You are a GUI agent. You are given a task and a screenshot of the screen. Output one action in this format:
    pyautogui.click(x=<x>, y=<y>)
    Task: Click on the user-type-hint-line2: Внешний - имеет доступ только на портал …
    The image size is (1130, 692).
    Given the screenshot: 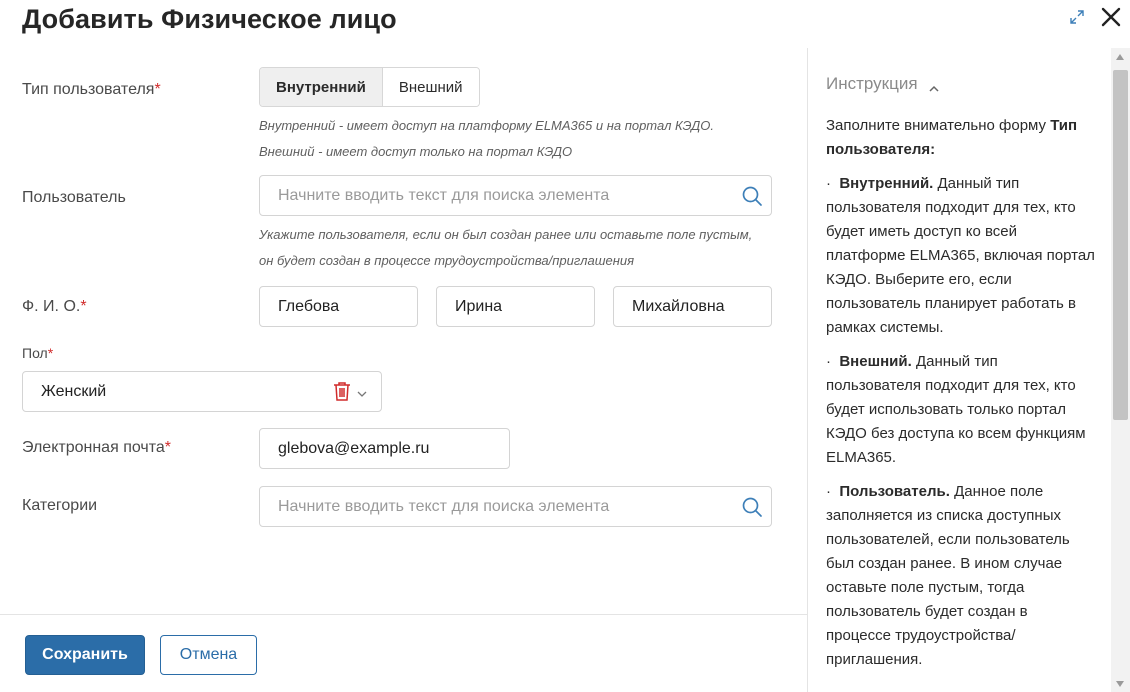 What is the action you would take?
    pyautogui.click(x=416, y=151)
    